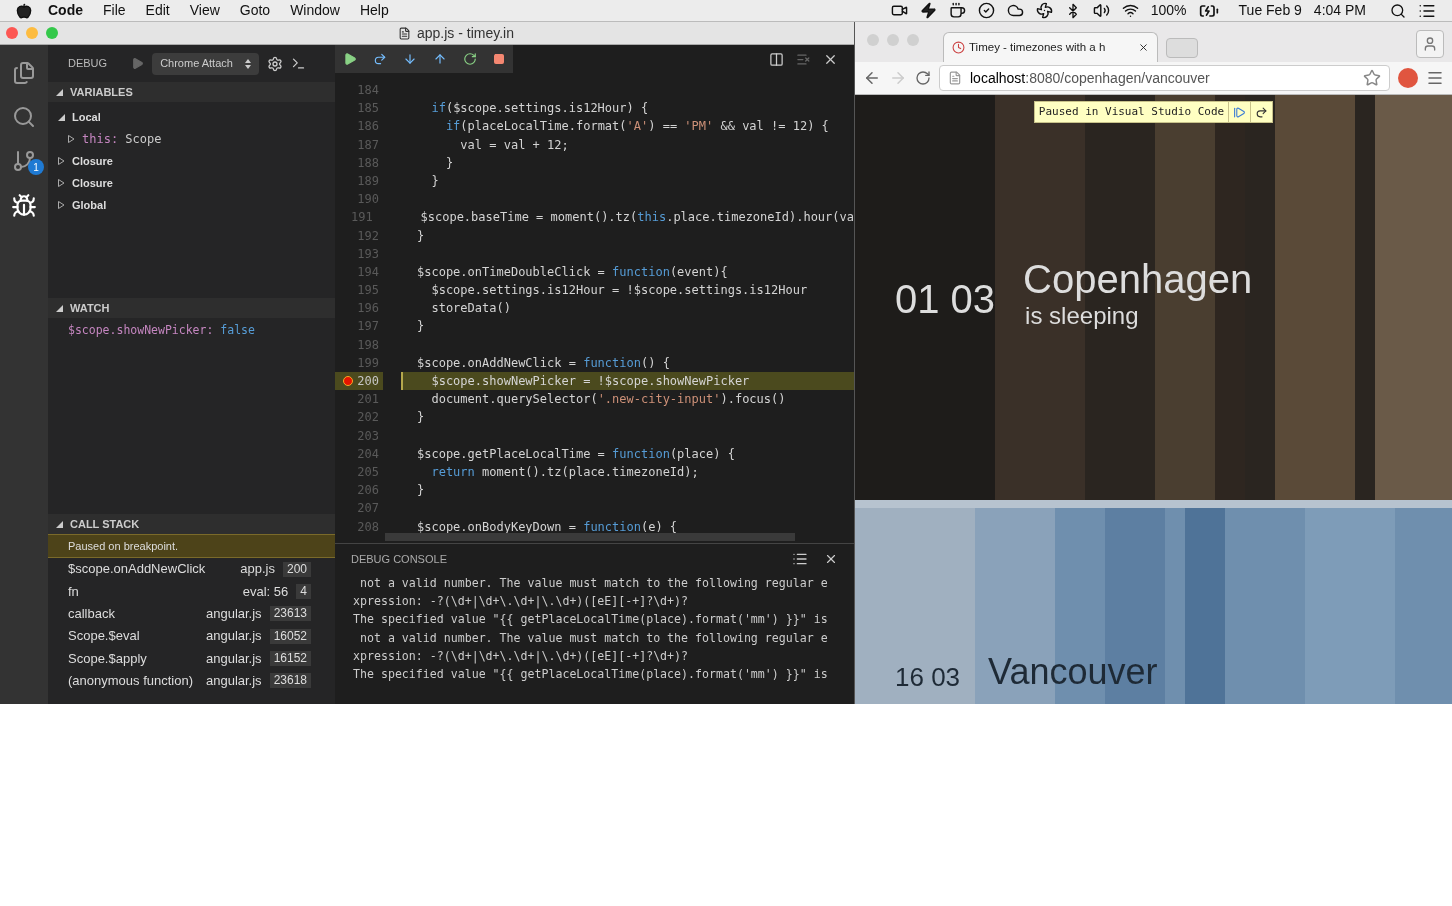  What do you see at coordinates (24, 206) in the screenshot?
I see `debug-icon` at bounding box center [24, 206].